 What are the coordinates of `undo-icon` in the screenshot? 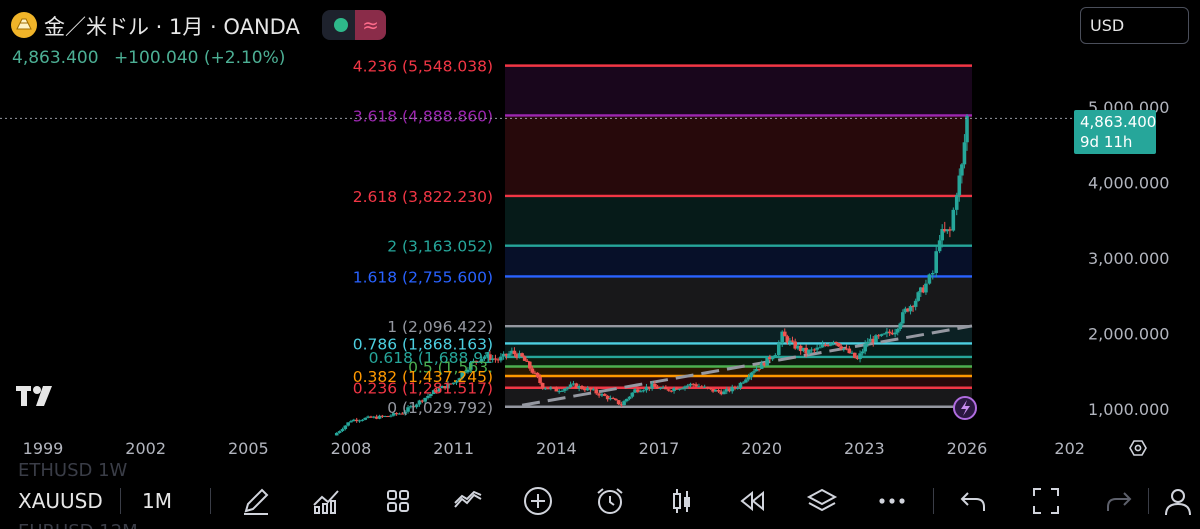 It's located at (974, 501).